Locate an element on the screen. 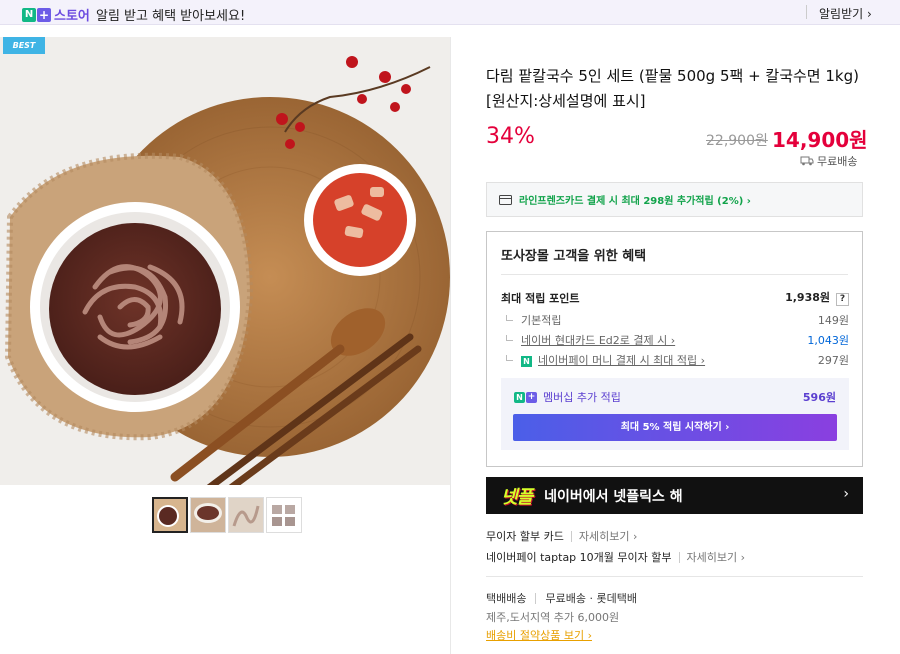 The height and width of the screenshot is (654, 900). free-shipping-label: 무료배송 is located at coordinates (828, 161).